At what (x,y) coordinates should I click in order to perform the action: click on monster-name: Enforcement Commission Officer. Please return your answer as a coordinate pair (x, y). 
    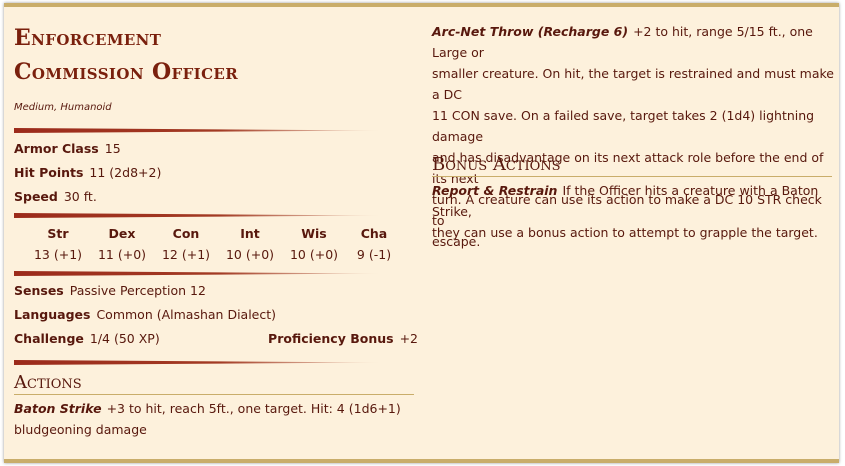
    Looking at the image, I should click on (214, 55).